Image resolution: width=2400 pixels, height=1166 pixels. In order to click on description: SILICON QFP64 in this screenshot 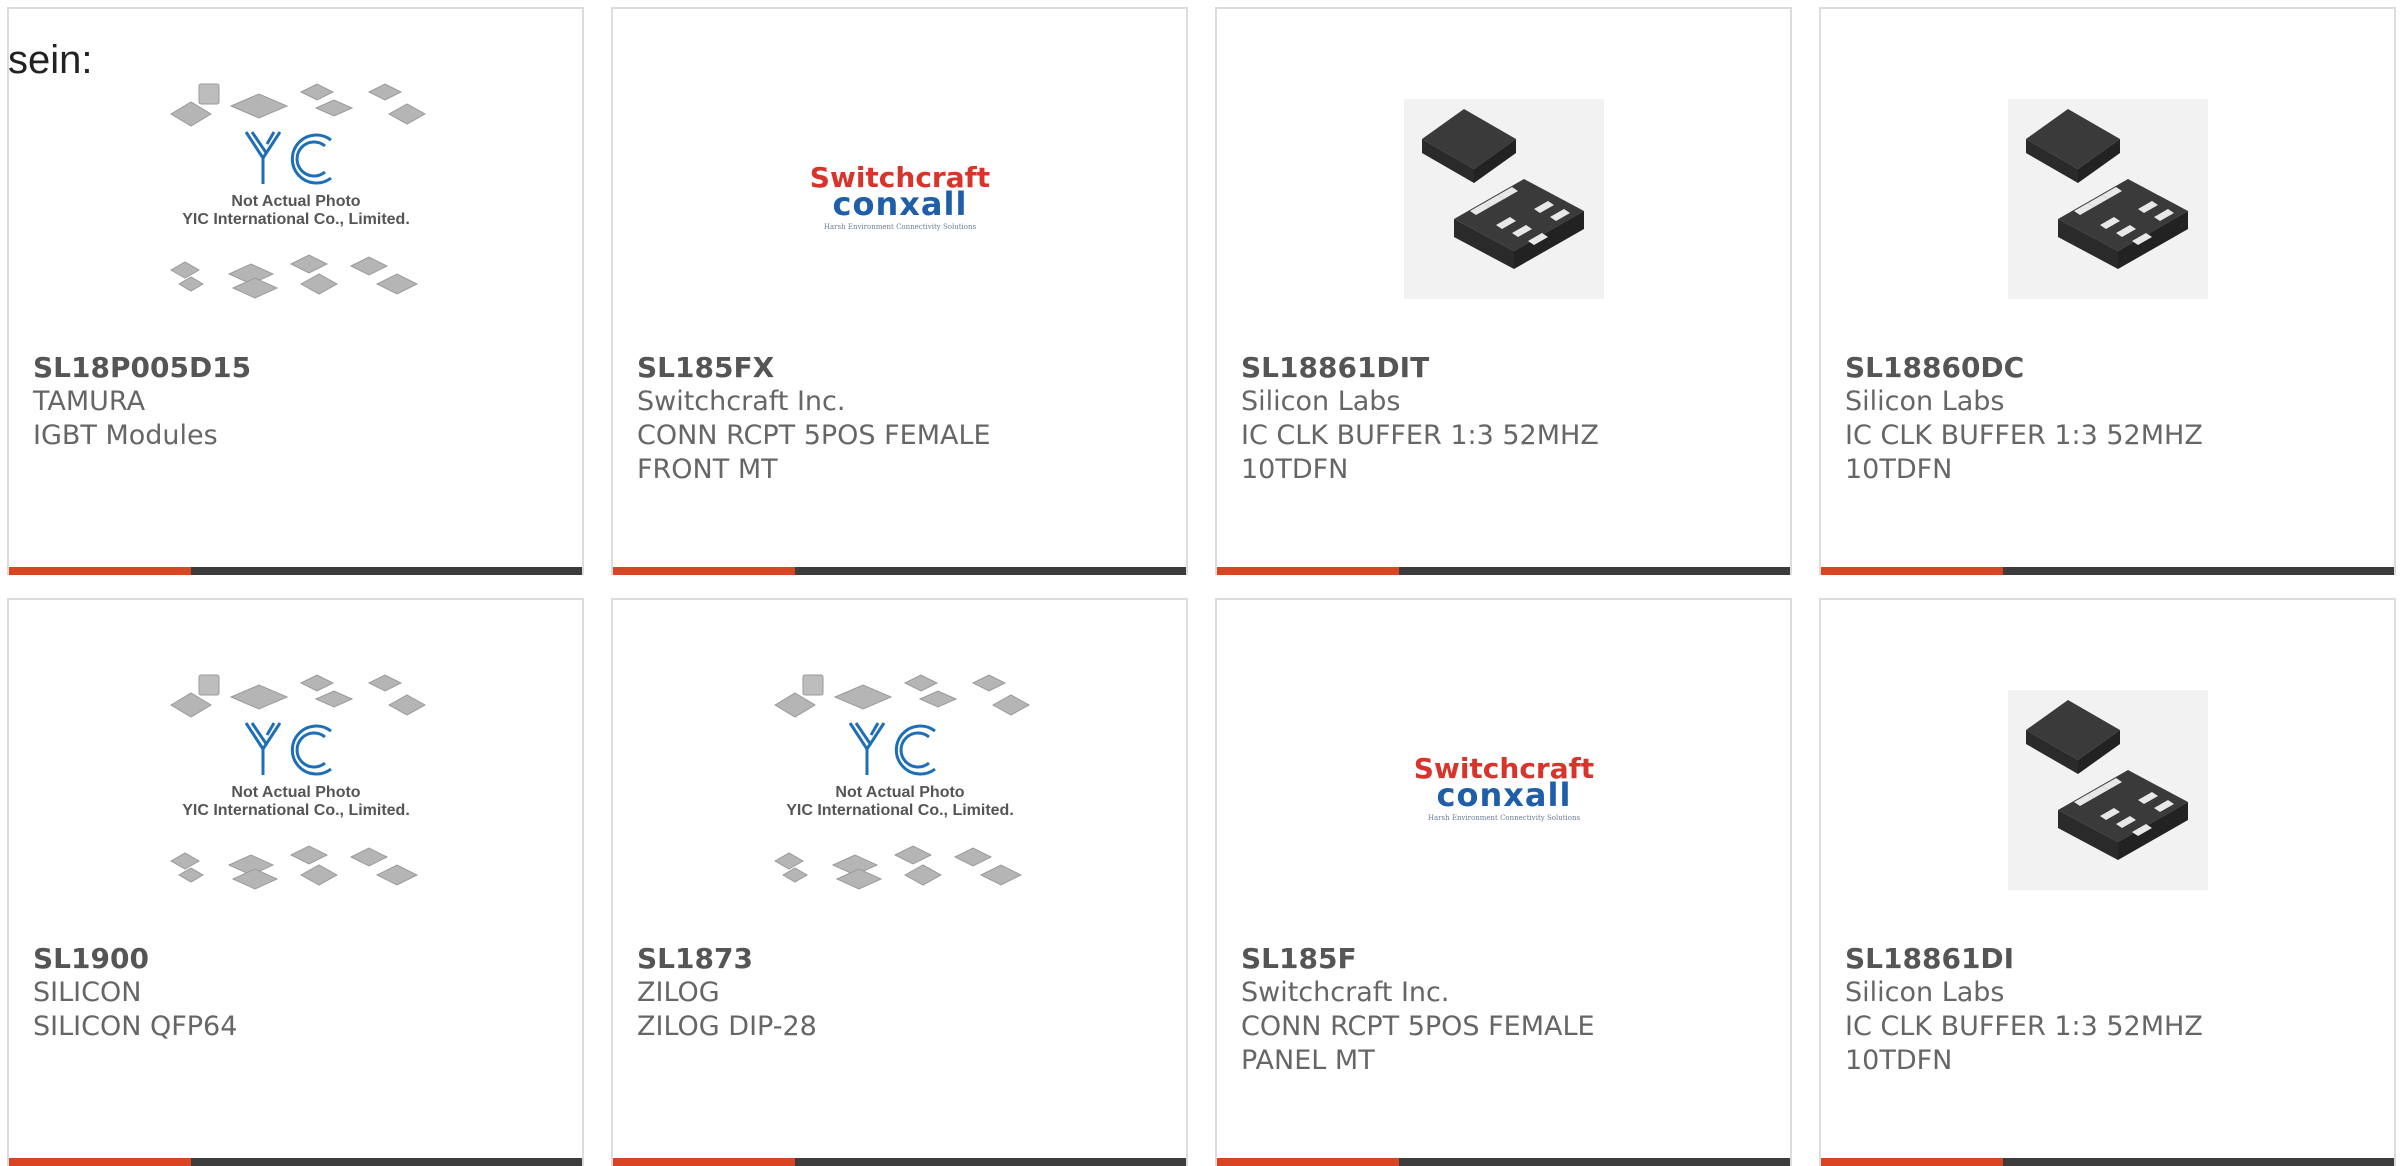, I will do `click(135, 1026)`.